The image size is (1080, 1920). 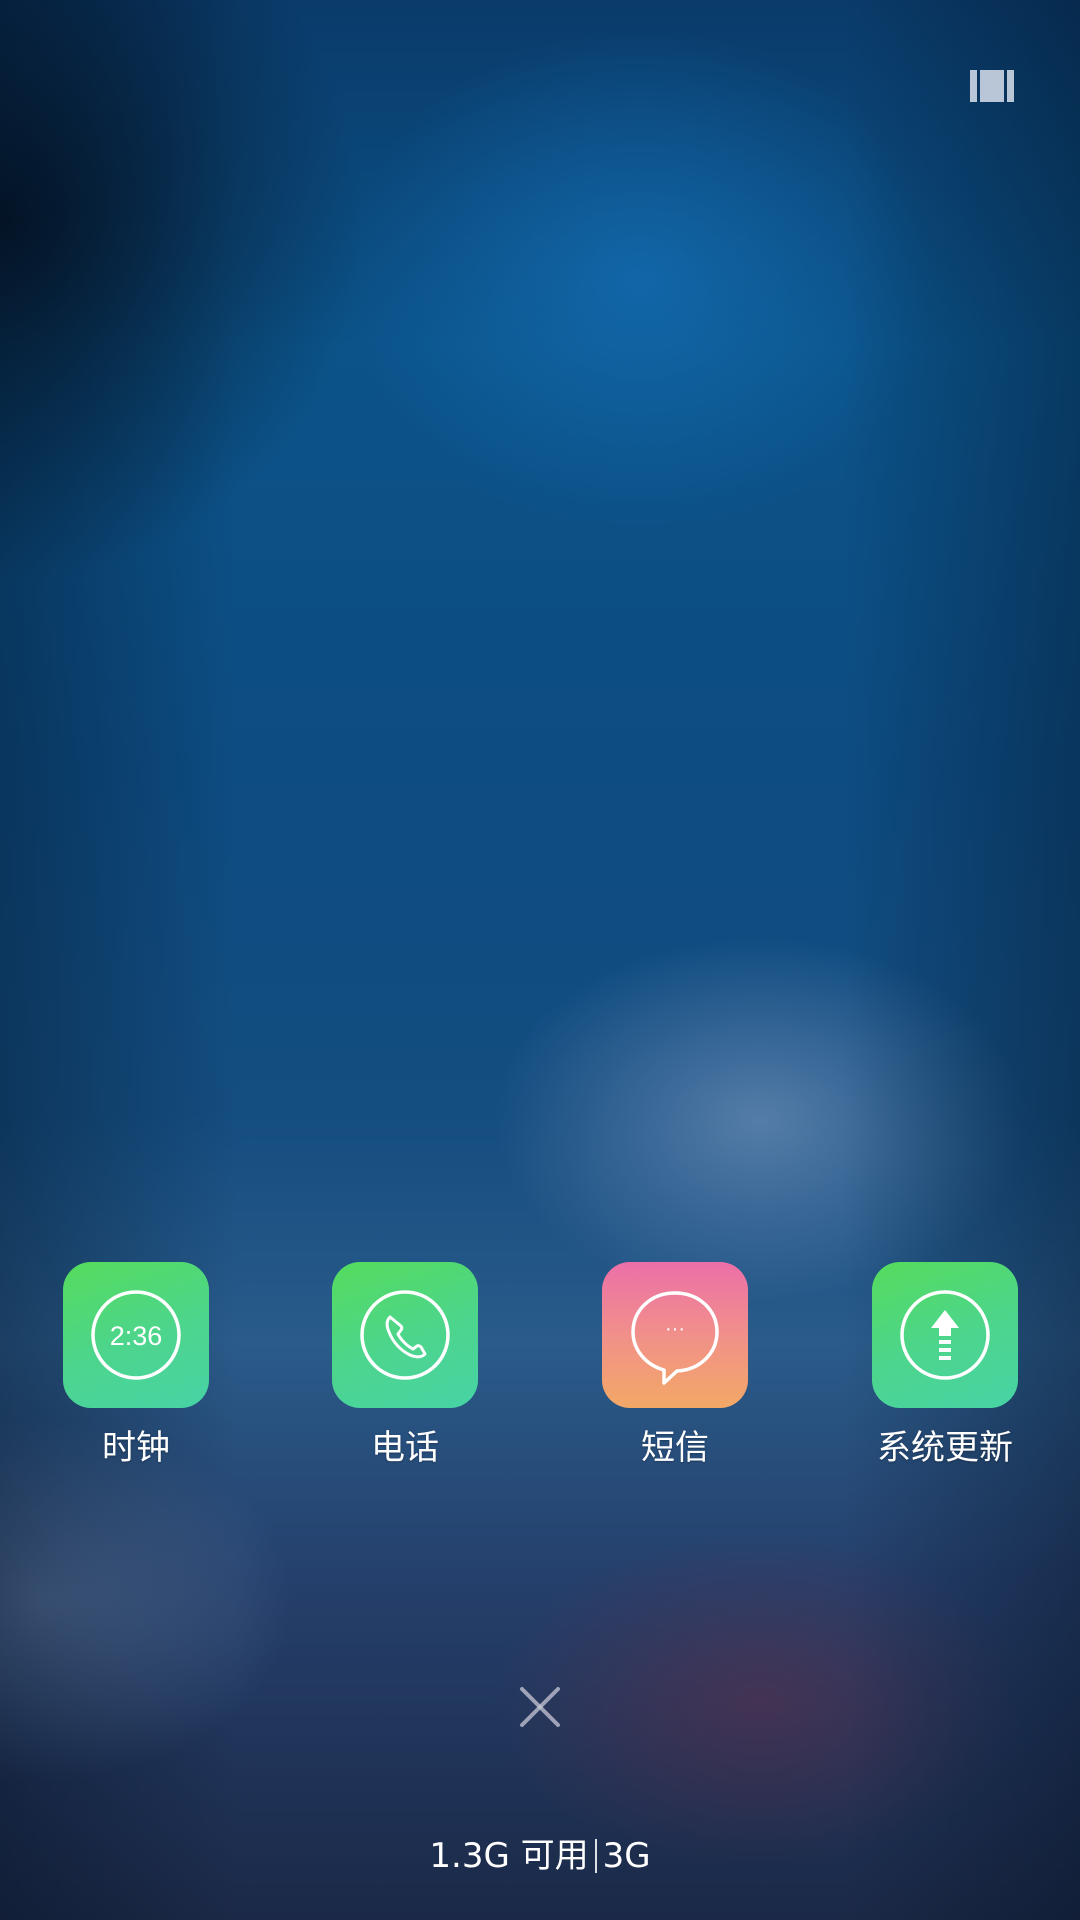 What do you see at coordinates (945, 1335) in the screenshot?
I see `update-icon` at bounding box center [945, 1335].